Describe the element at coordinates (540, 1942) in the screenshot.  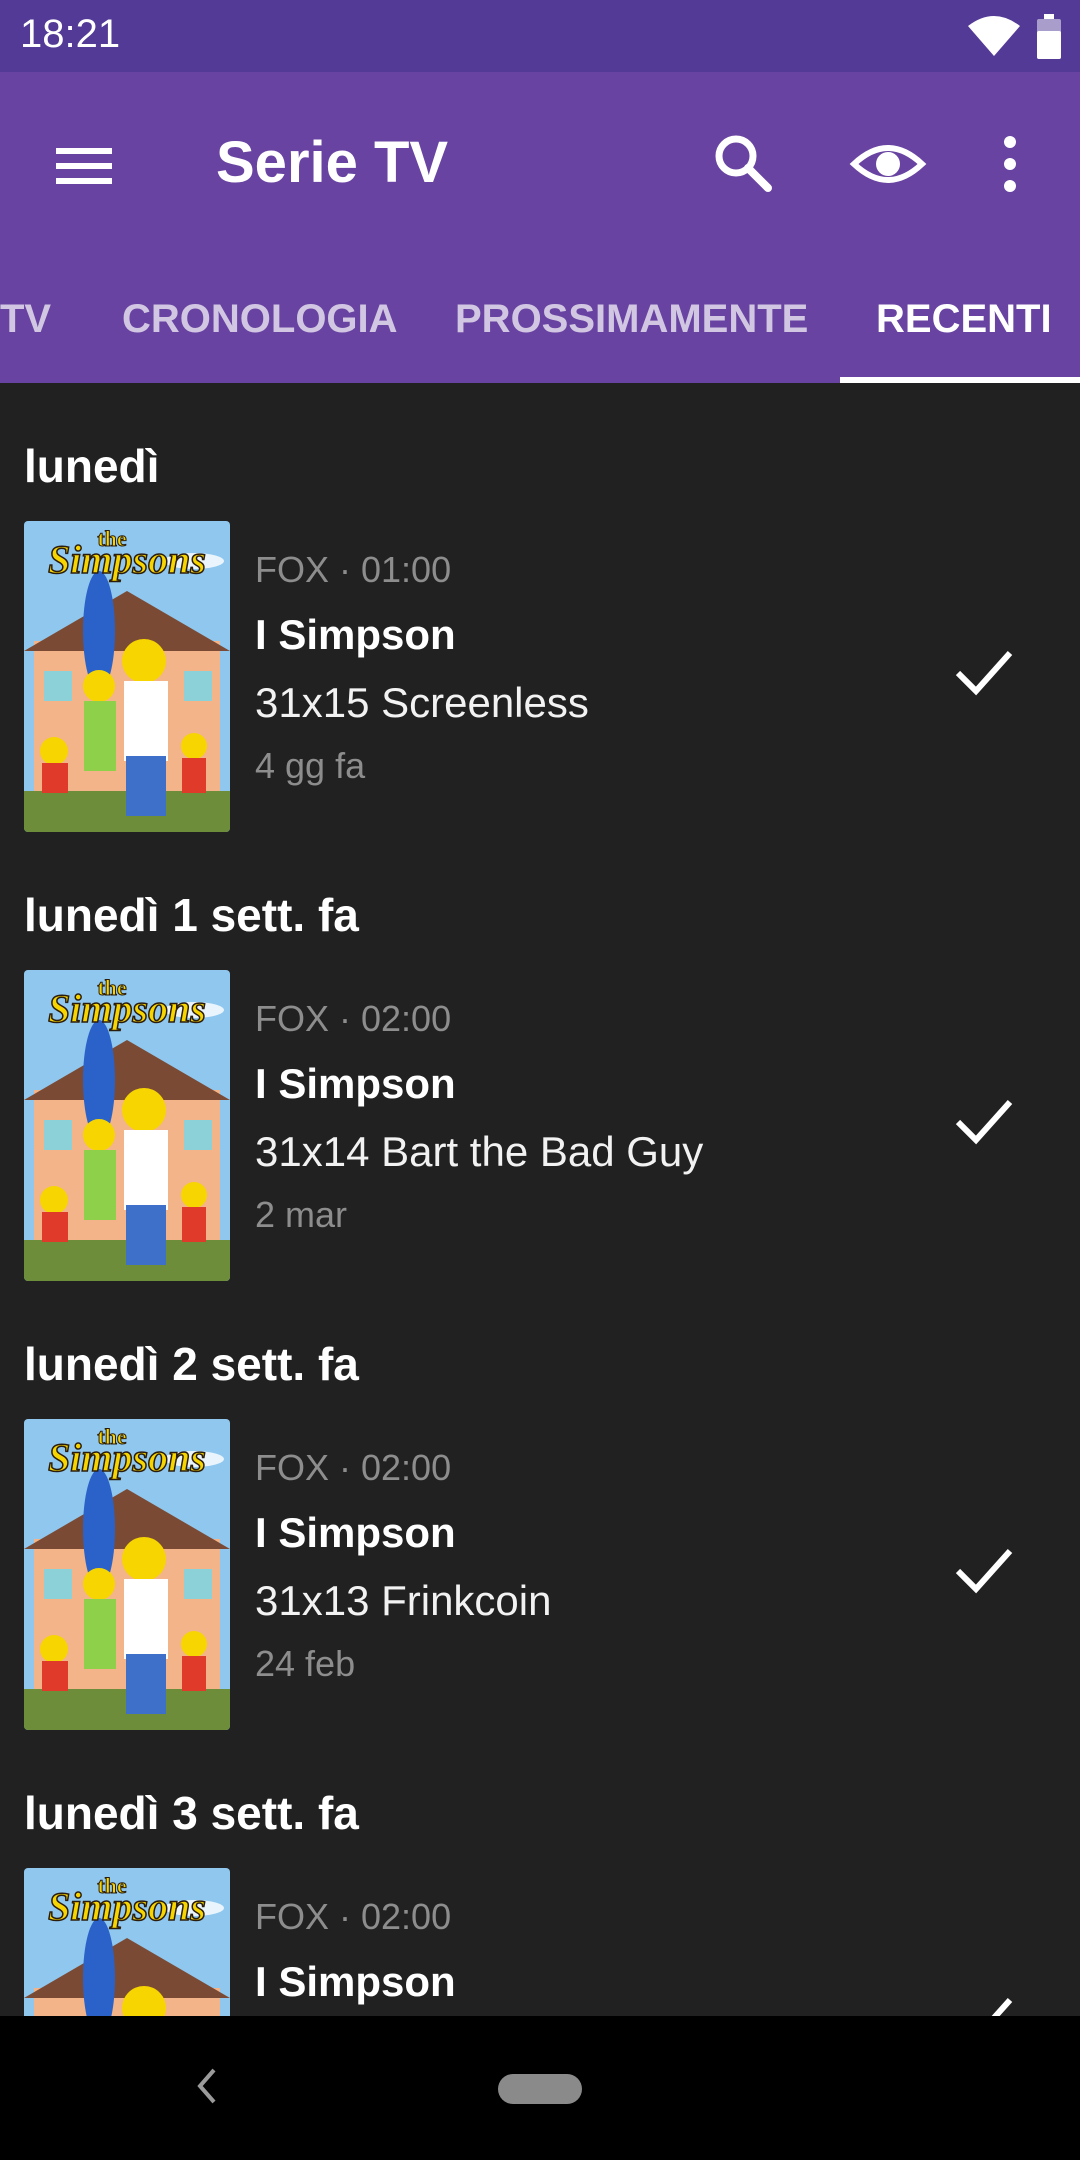
I see `episode-item: FOX · 02:00 I Simpson` at that location.